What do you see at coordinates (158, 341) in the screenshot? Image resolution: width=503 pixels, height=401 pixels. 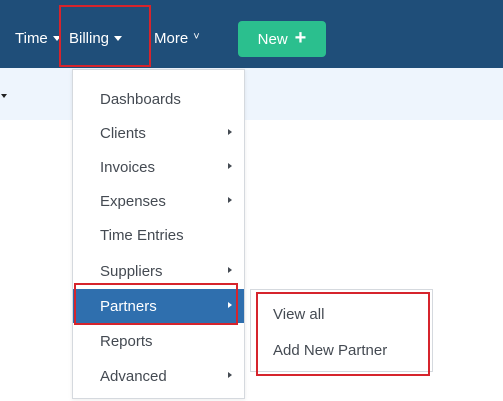 I see `menu-item-reports: Reports` at bounding box center [158, 341].